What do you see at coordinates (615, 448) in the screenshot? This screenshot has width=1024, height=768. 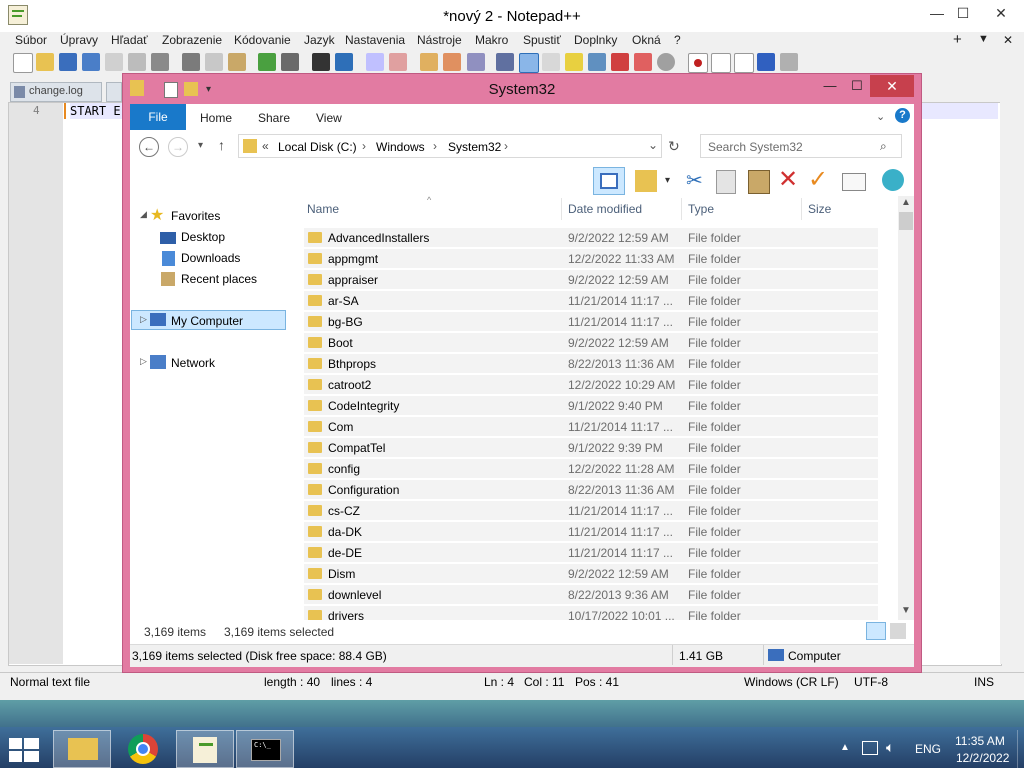 I see `row-date-modified: 9/1/2022 9:39 PM` at bounding box center [615, 448].